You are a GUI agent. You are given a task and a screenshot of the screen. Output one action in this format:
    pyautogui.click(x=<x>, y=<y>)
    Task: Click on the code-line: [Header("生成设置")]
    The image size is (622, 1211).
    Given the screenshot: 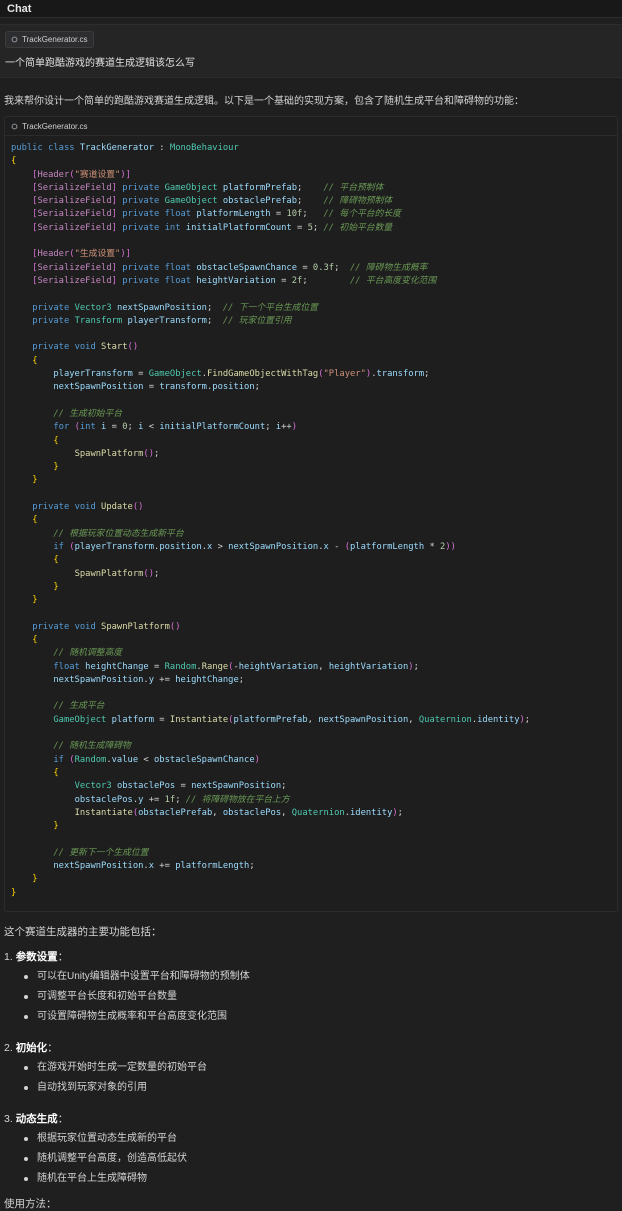 What is the action you would take?
    pyautogui.click(x=81, y=254)
    